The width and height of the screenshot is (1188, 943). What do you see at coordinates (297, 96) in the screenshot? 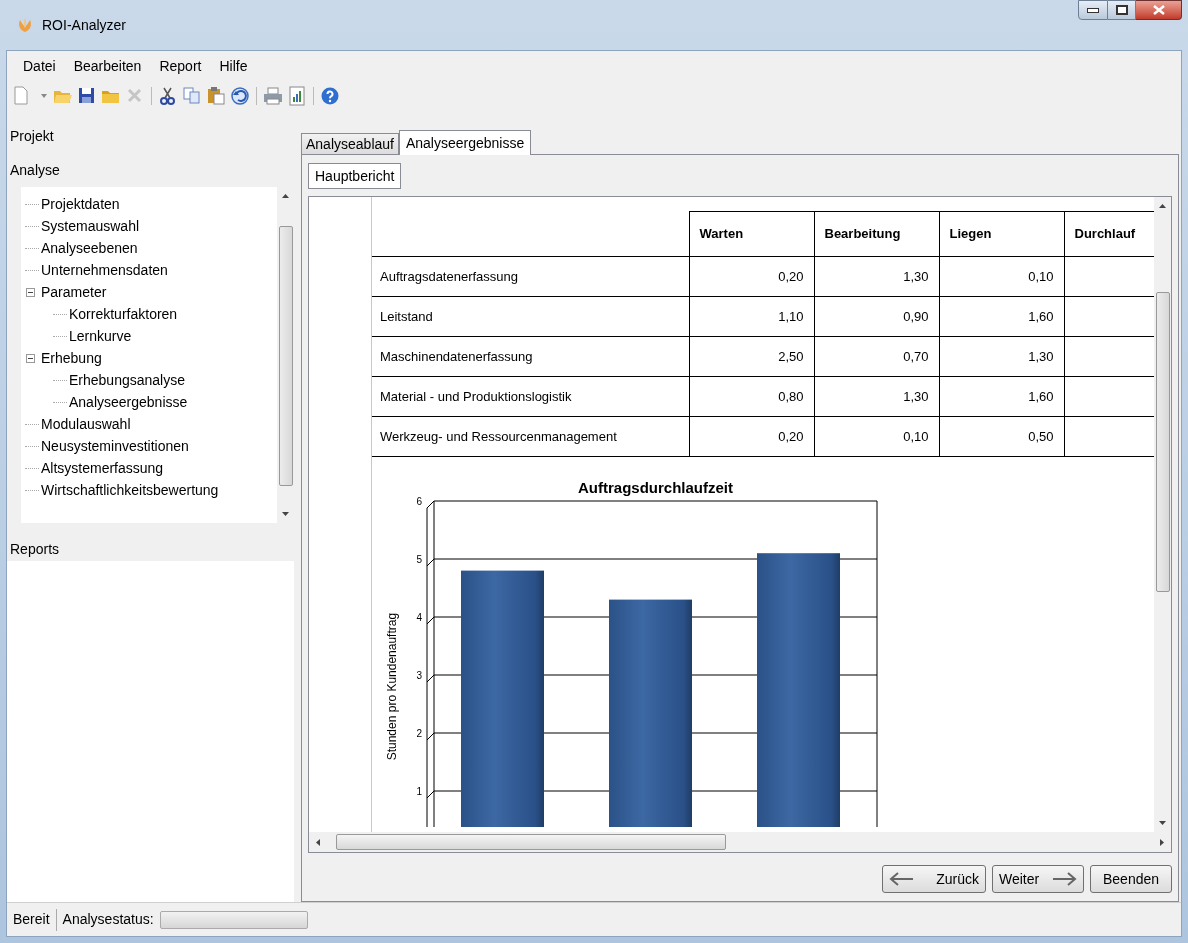
I see `report-icon` at bounding box center [297, 96].